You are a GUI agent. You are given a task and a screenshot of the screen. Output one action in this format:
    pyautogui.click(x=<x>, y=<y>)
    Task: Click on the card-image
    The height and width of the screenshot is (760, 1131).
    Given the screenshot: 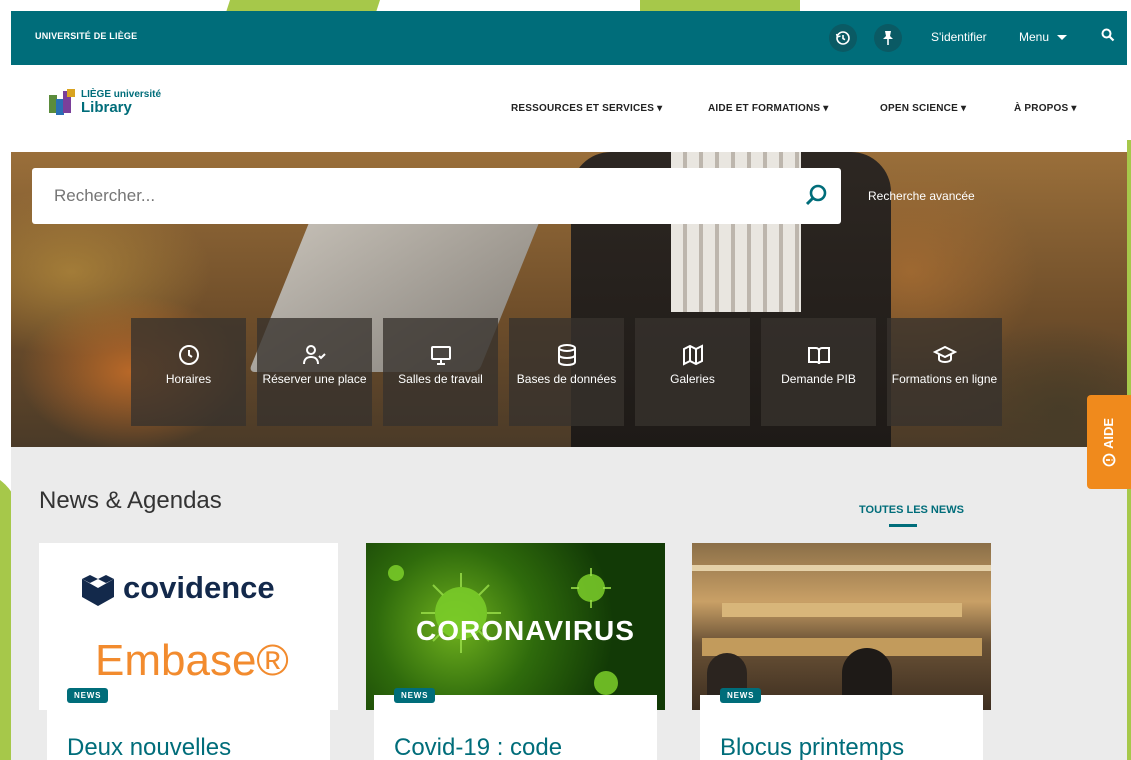 What is the action you would take?
    pyautogui.click(x=841, y=626)
    